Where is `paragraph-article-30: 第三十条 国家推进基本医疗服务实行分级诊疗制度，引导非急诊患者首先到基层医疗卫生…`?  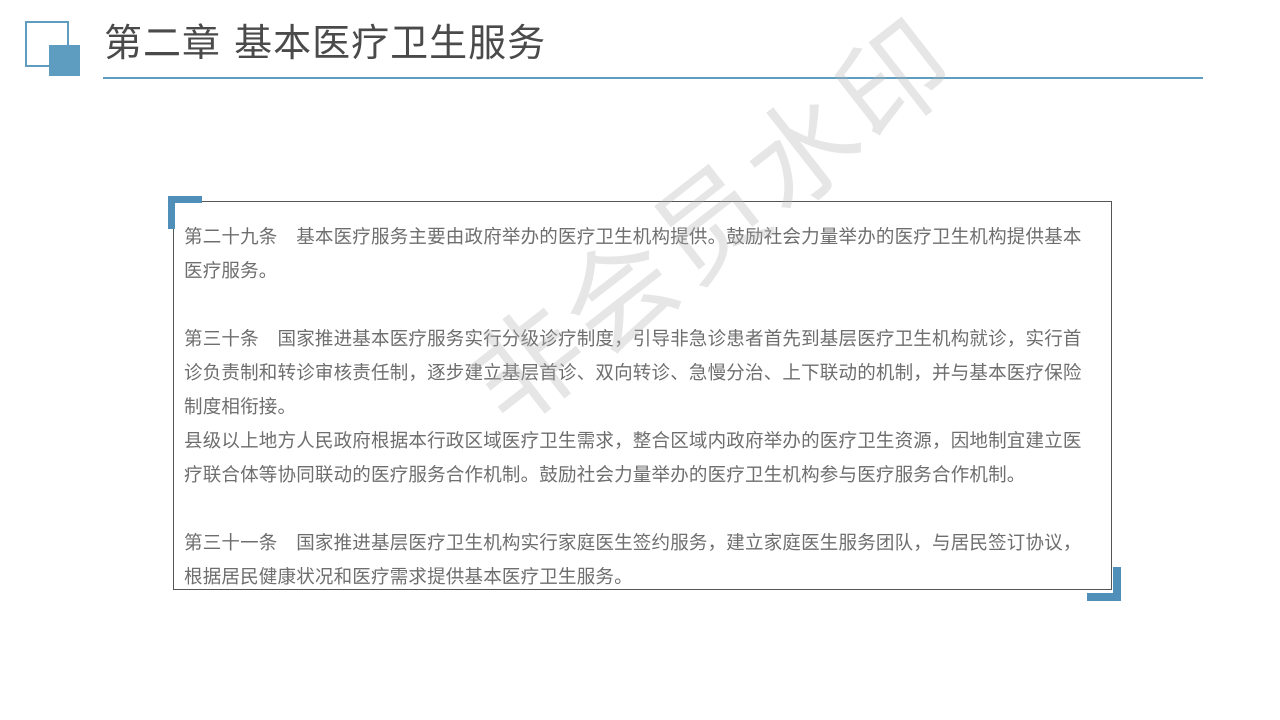 paragraph-article-30: 第三十条 国家推进基本医疗服务实行分级诊疗制度，引导非急诊患者首先到基层医疗卫生… is located at coordinates (633, 373).